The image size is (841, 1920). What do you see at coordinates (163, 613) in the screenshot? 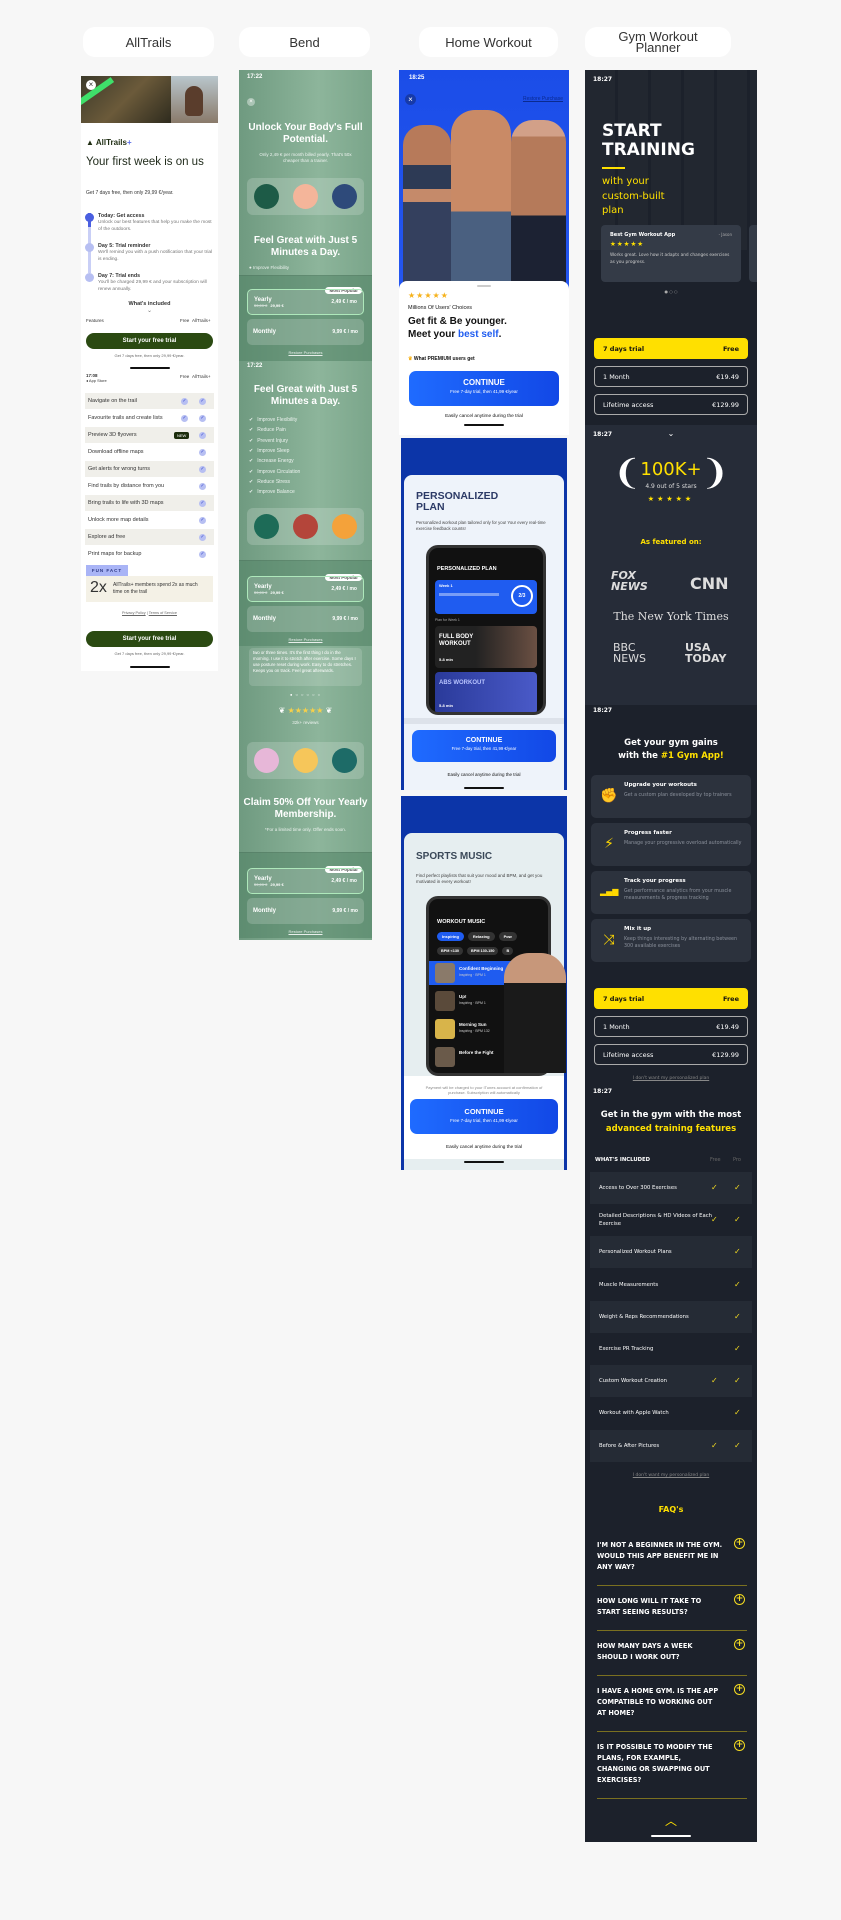
I see `terms-link: Terms of Service` at bounding box center [163, 613].